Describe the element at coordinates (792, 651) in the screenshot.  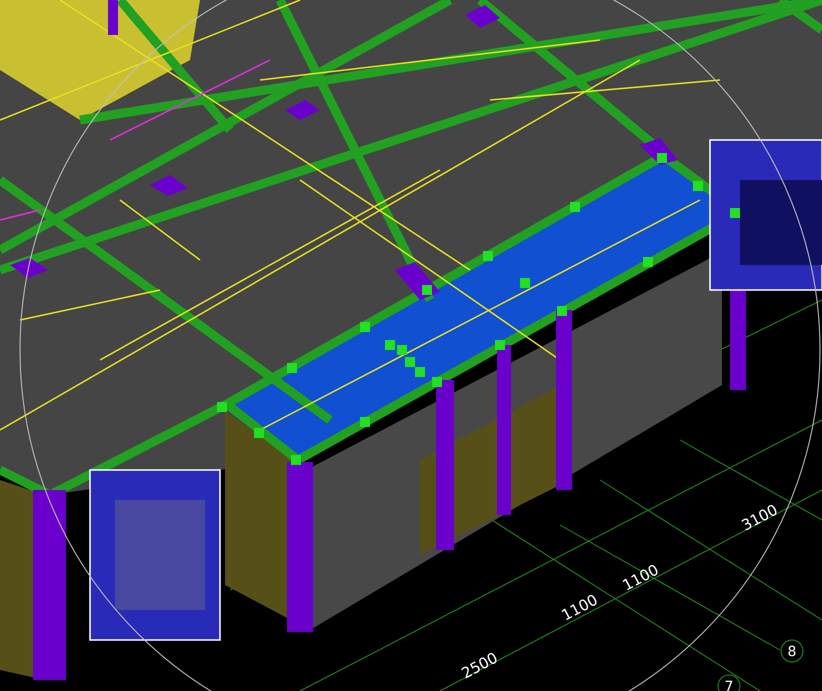
I see `axis-bubble: 8` at that location.